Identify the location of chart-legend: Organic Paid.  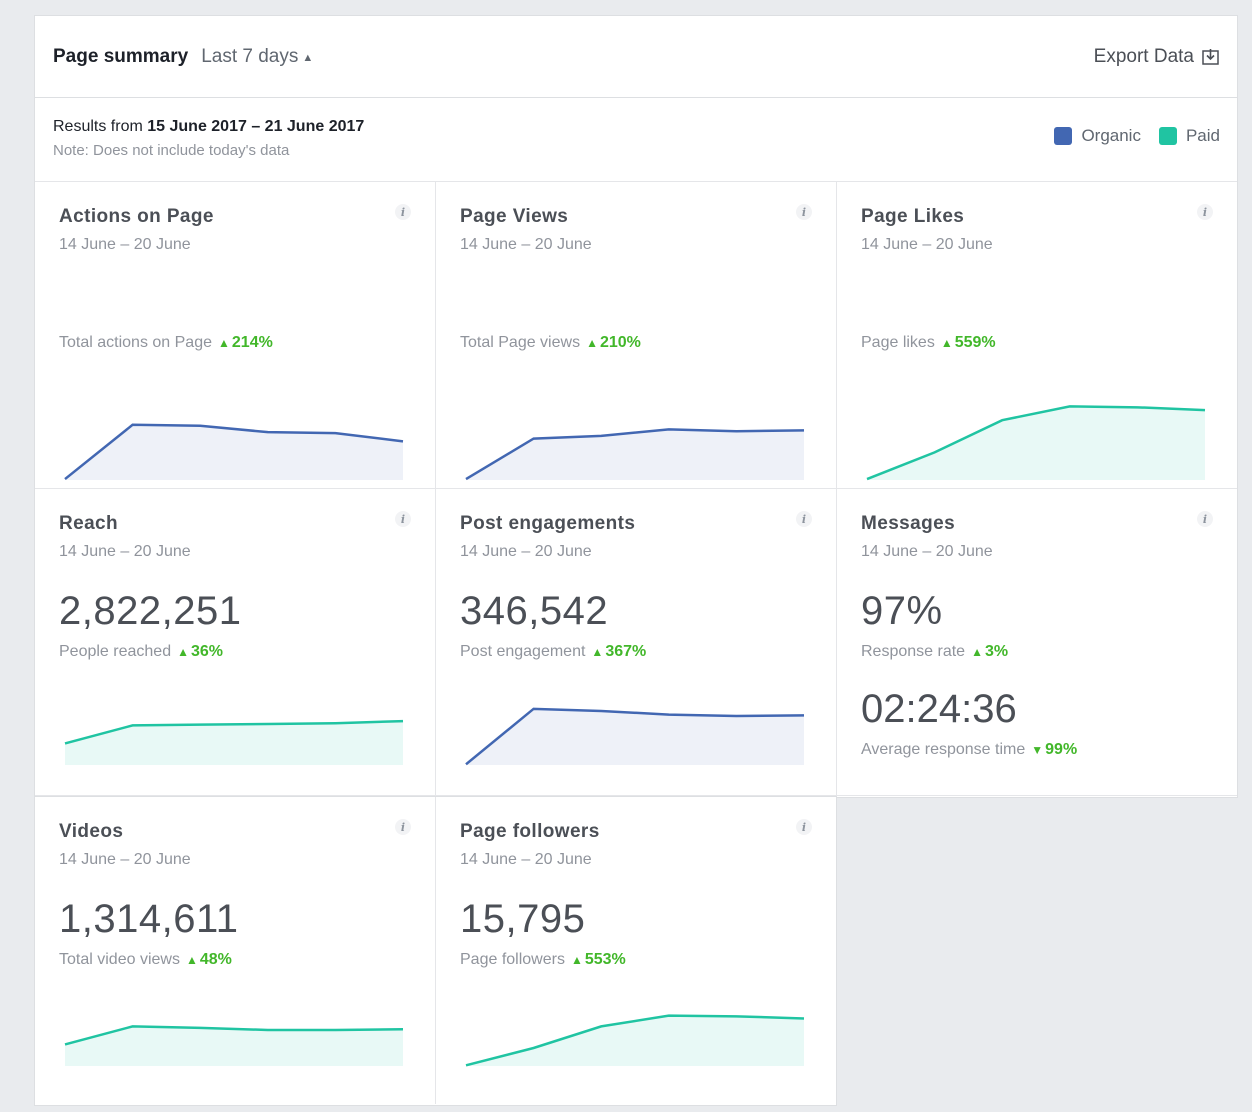
(1137, 136).